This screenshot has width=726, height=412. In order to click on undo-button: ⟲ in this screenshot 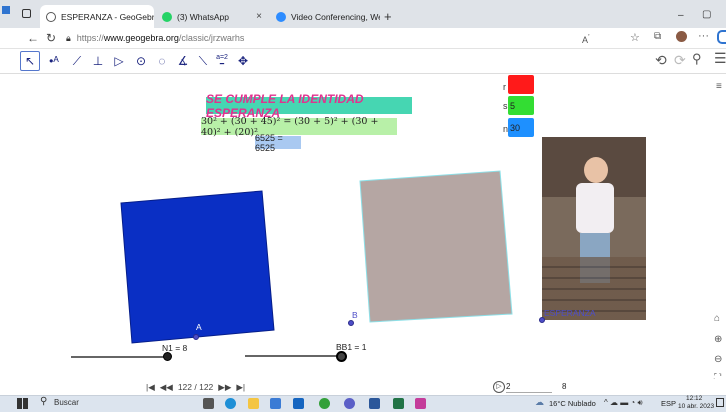, I will do `click(661, 60)`.